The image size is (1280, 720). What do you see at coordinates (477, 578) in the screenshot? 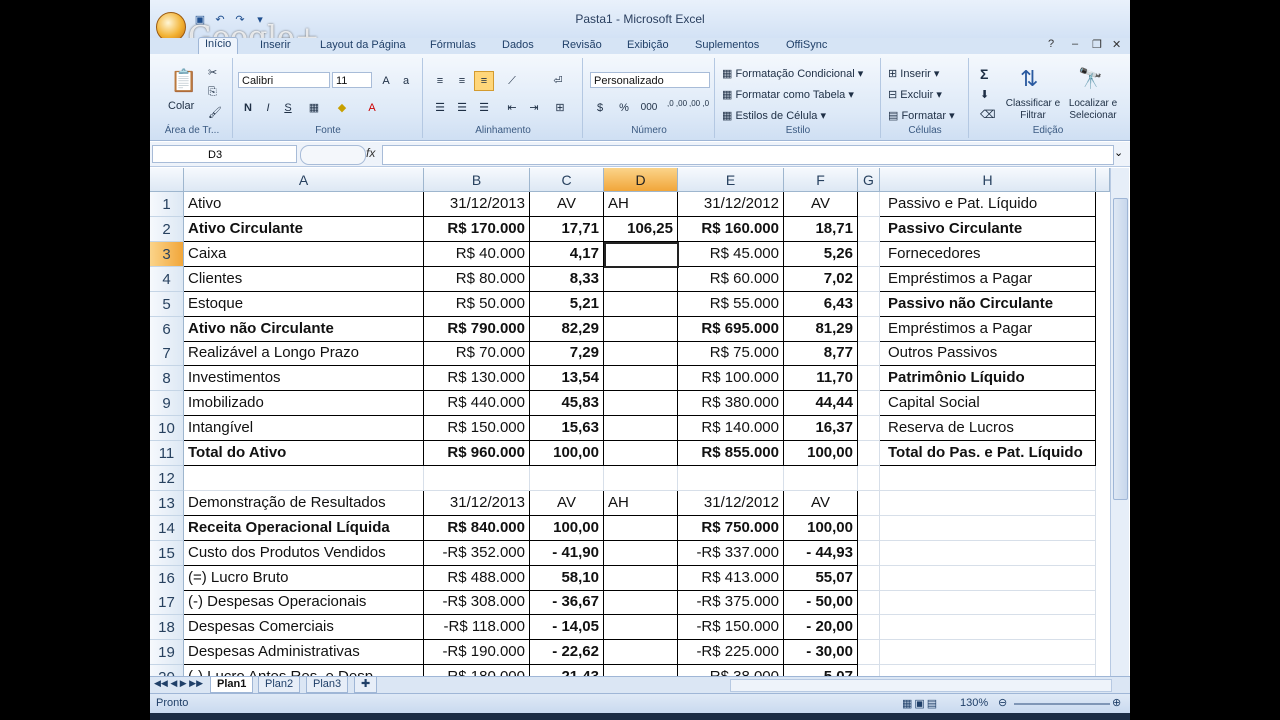
I see `cell-b16: R$ 488.000` at bounding box center [477, 578].